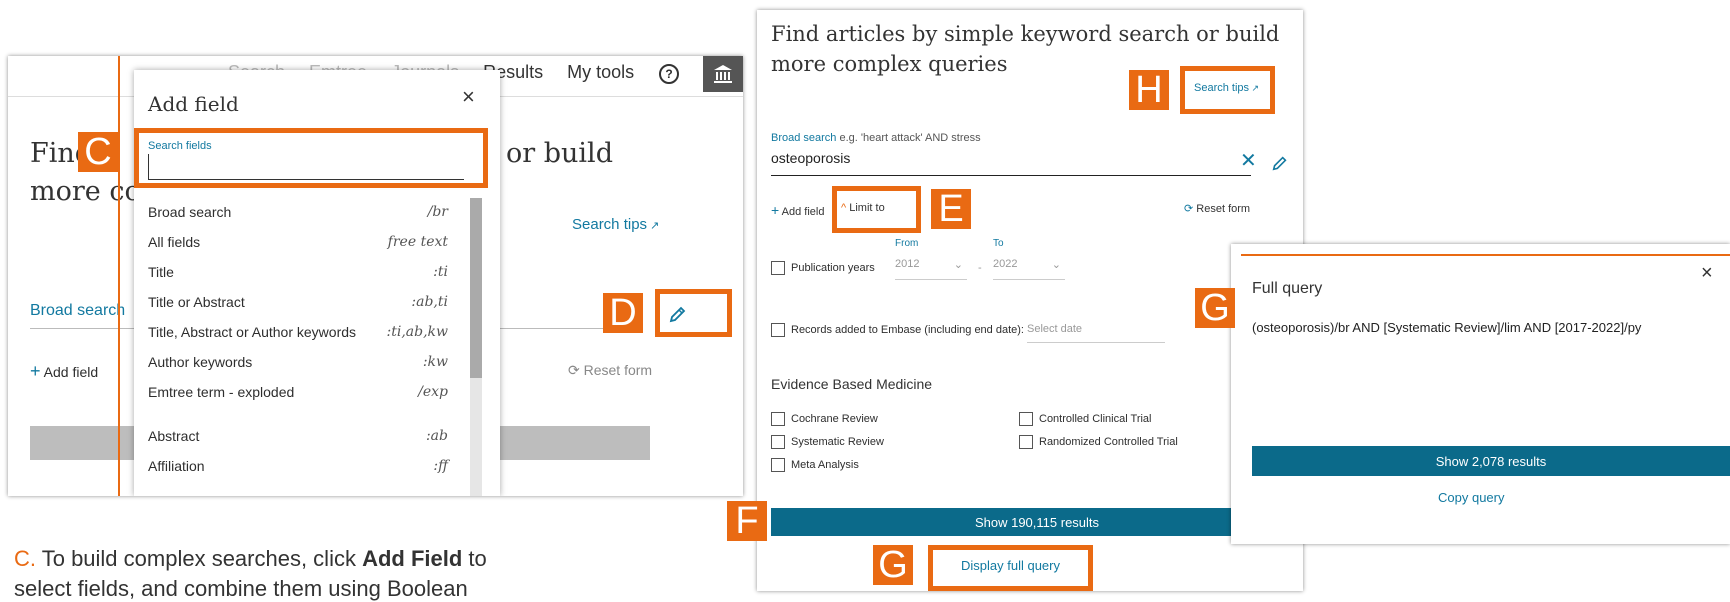  What do you see at coordinates (298, 392) in the screenshot?
I see `field-item-emtree-exploded: Emtree term - exploded/exp` at bounding box center [298, 392].